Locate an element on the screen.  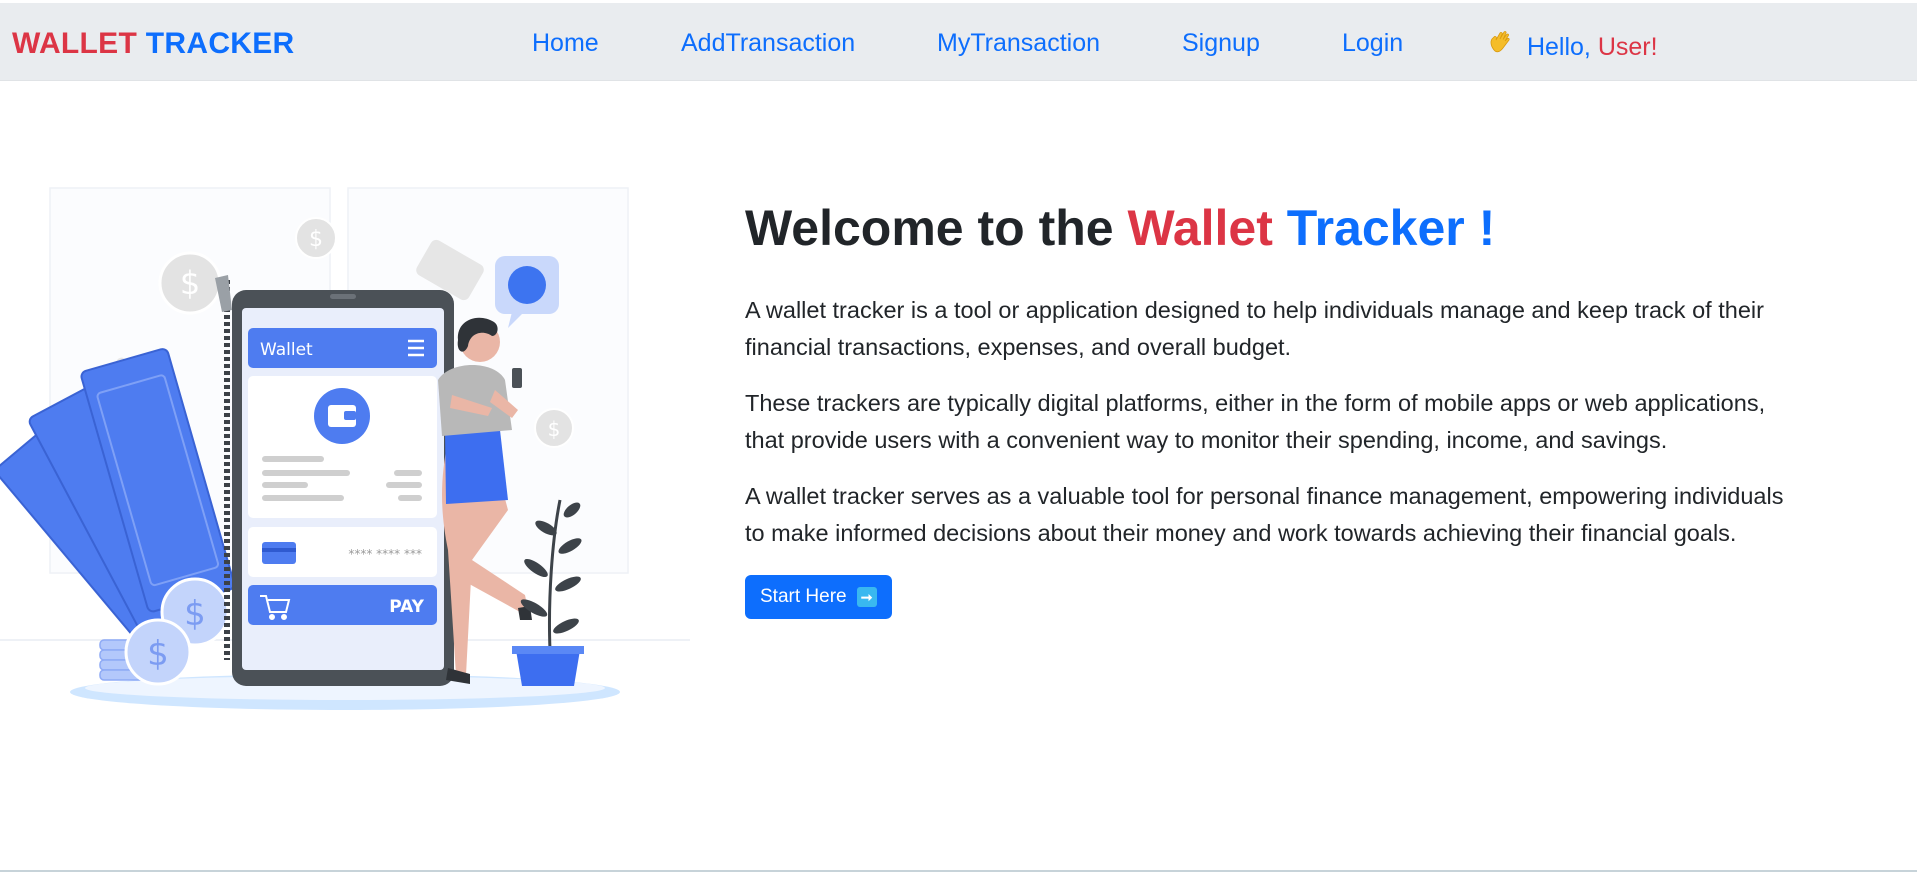
nav-login: Login is located at coordinates (1372, 43).